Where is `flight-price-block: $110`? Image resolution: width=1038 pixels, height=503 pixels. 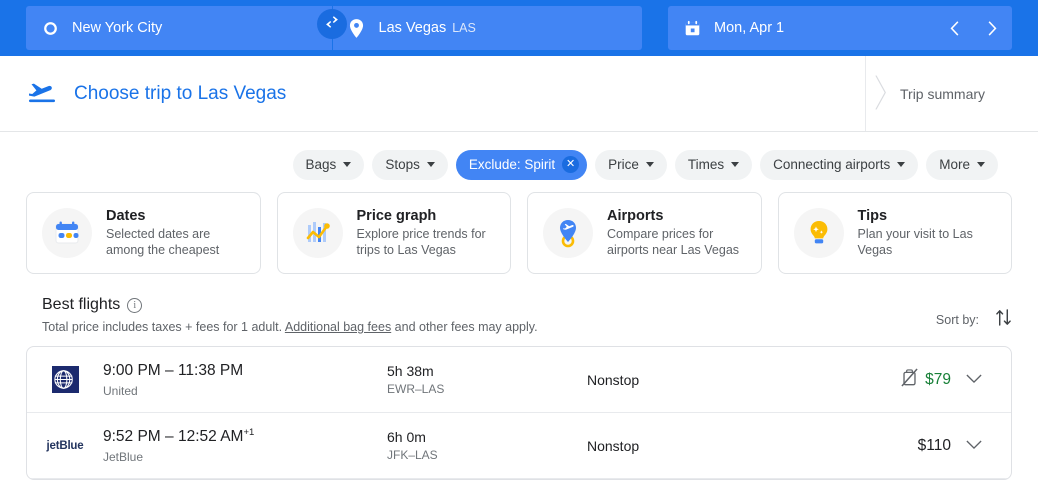 flight-price-block: $110 is located at coordinates (881, 446).